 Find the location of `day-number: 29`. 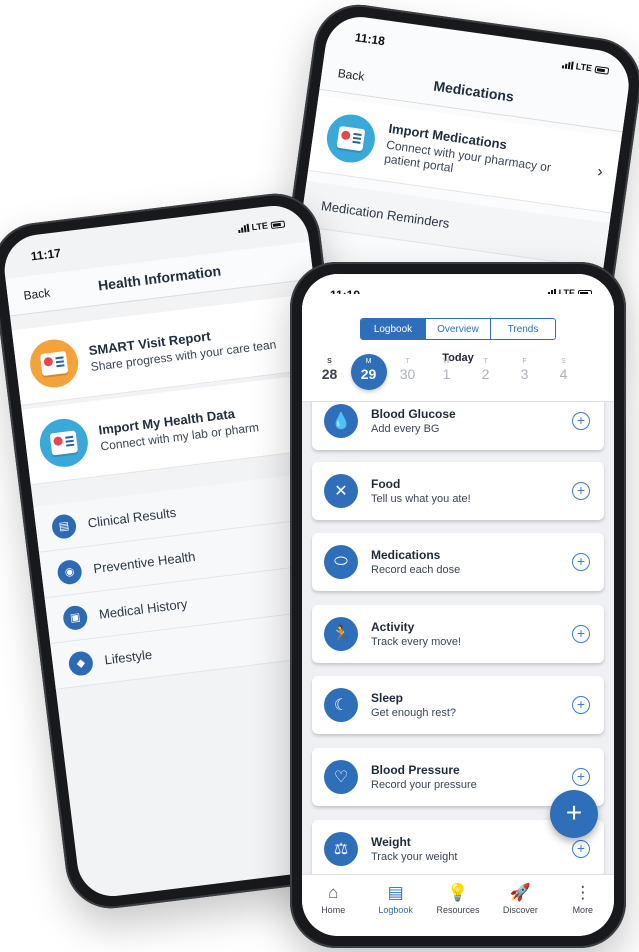

day-number: 29 is located at coordinates (368, 374).